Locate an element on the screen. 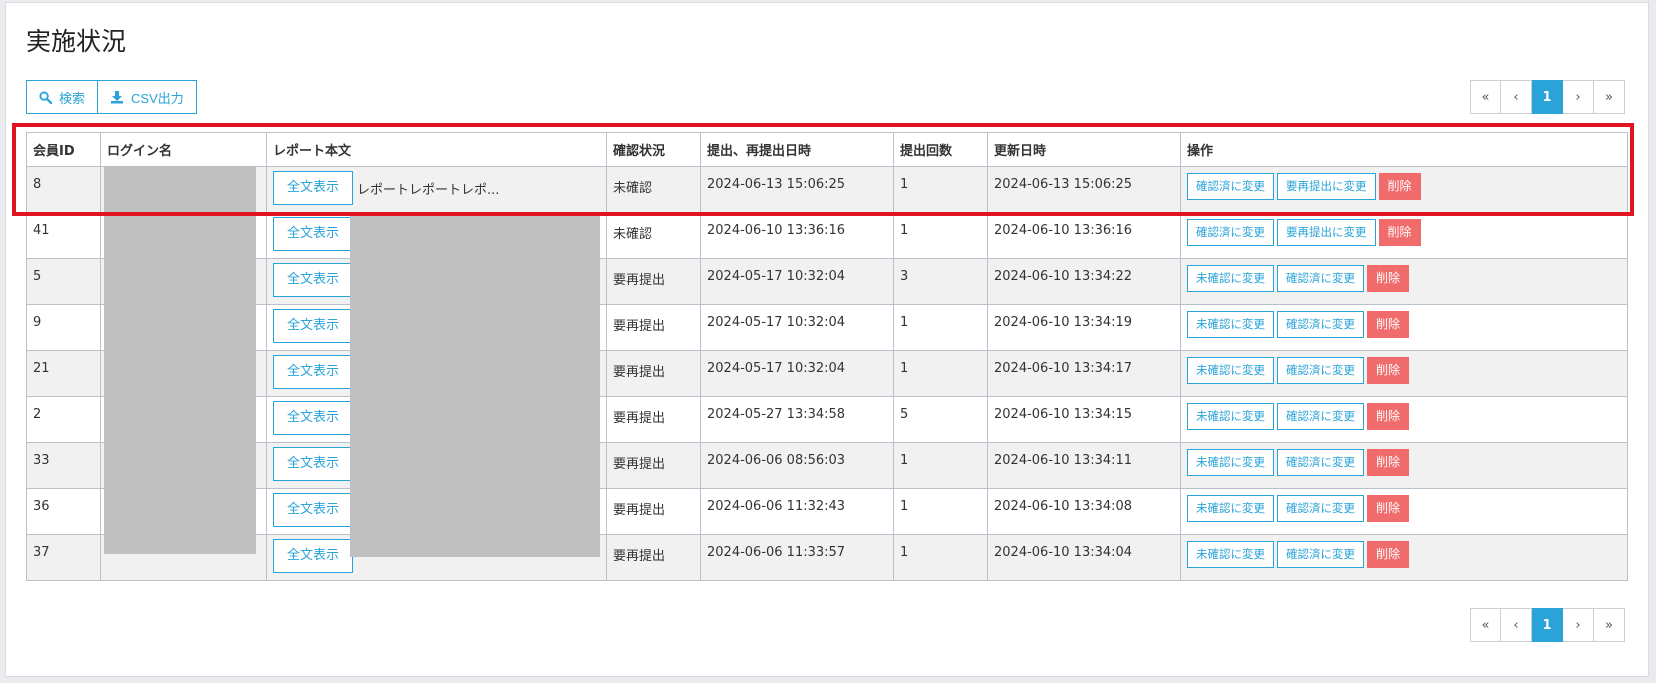  header-login-name: ログイン名 is located at coordinates (183, 149).